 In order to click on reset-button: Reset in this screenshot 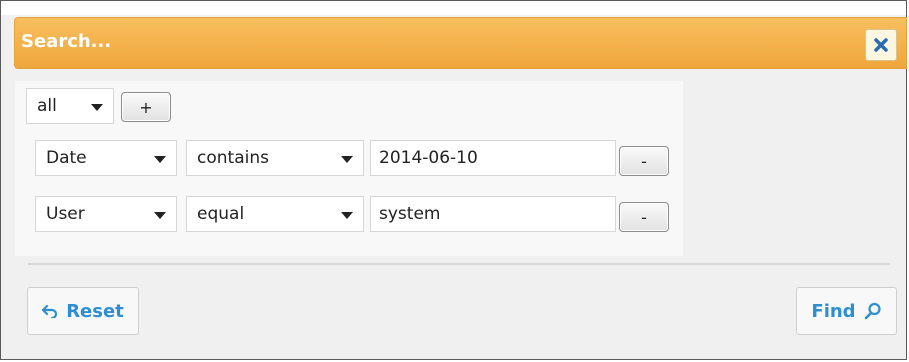, I will do `click(83, 311)`.